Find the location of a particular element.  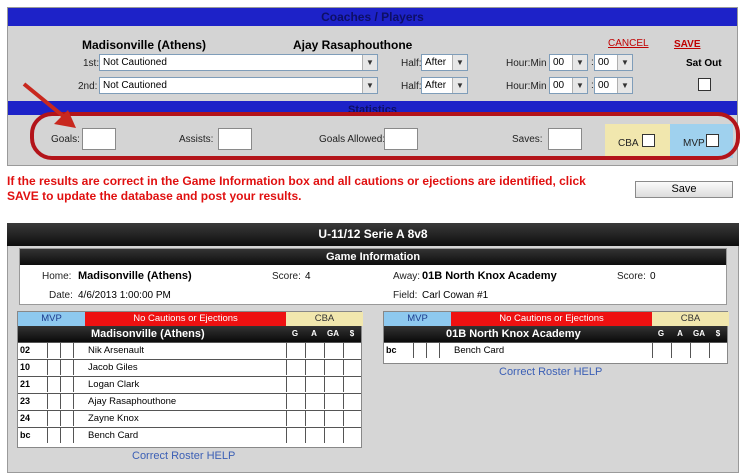

home-roster-help-link: Correct Roster HELP is located at coordinates (183, 456).